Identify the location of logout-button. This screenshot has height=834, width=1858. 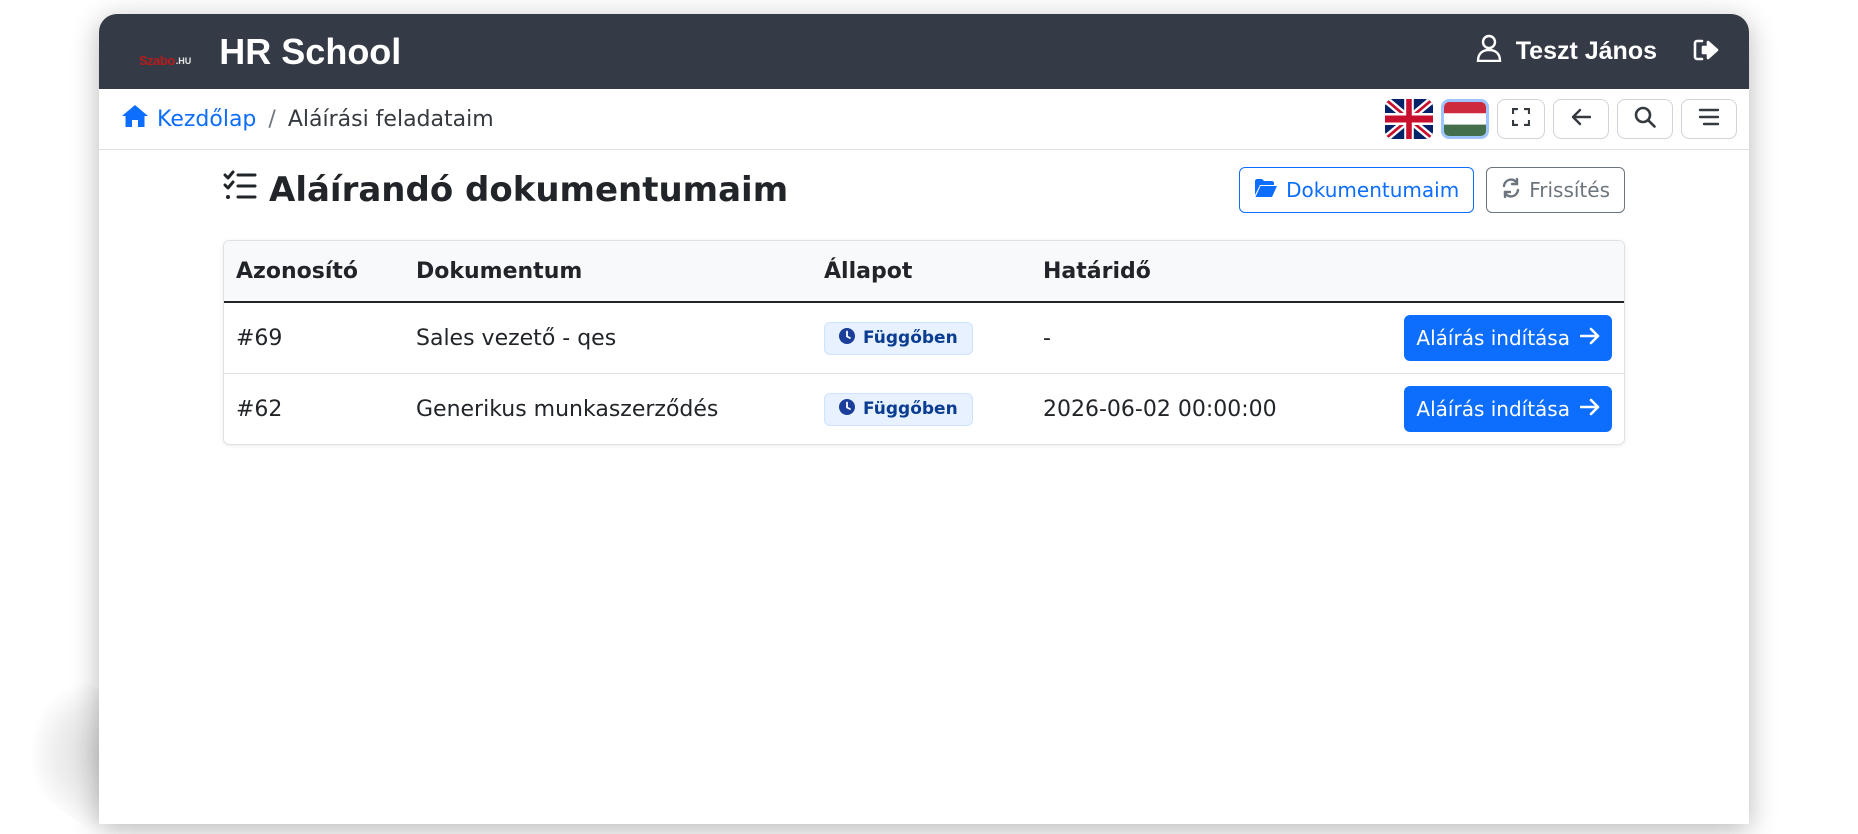
(1706, 52).